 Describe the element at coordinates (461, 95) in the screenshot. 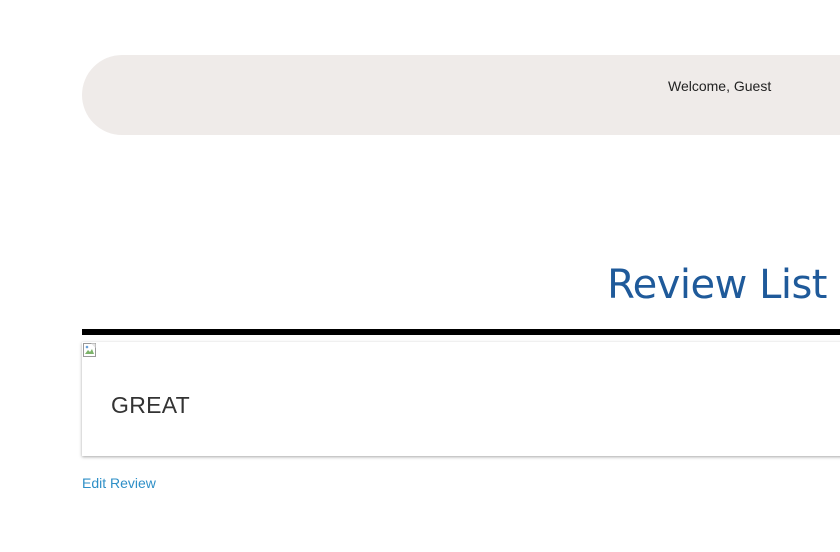

I see `header-bar` at that location.